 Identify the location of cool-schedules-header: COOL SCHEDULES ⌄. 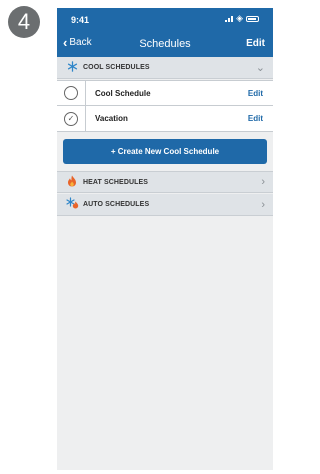
(165, 68).